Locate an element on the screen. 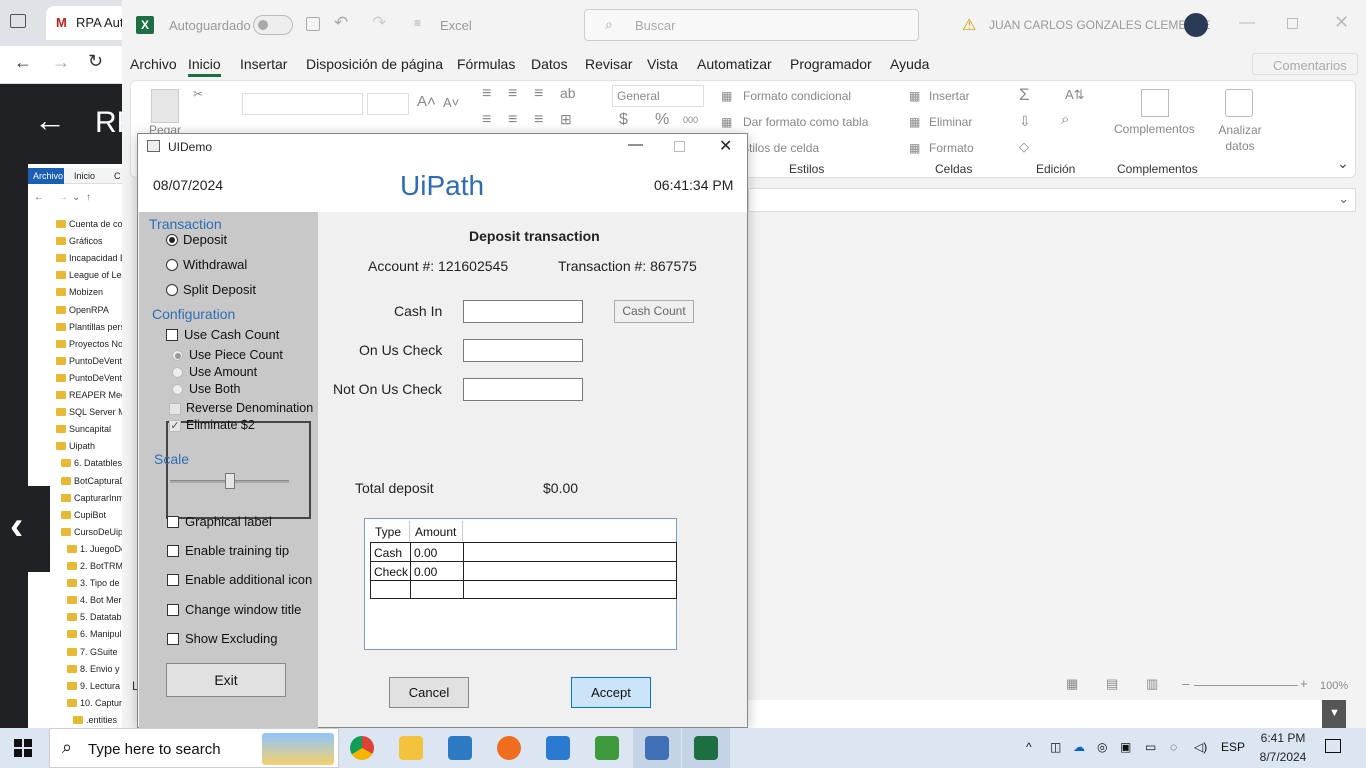 This screenshot has width=1366, height=768. file-explorer-icon is located at coordinates (411, 748).